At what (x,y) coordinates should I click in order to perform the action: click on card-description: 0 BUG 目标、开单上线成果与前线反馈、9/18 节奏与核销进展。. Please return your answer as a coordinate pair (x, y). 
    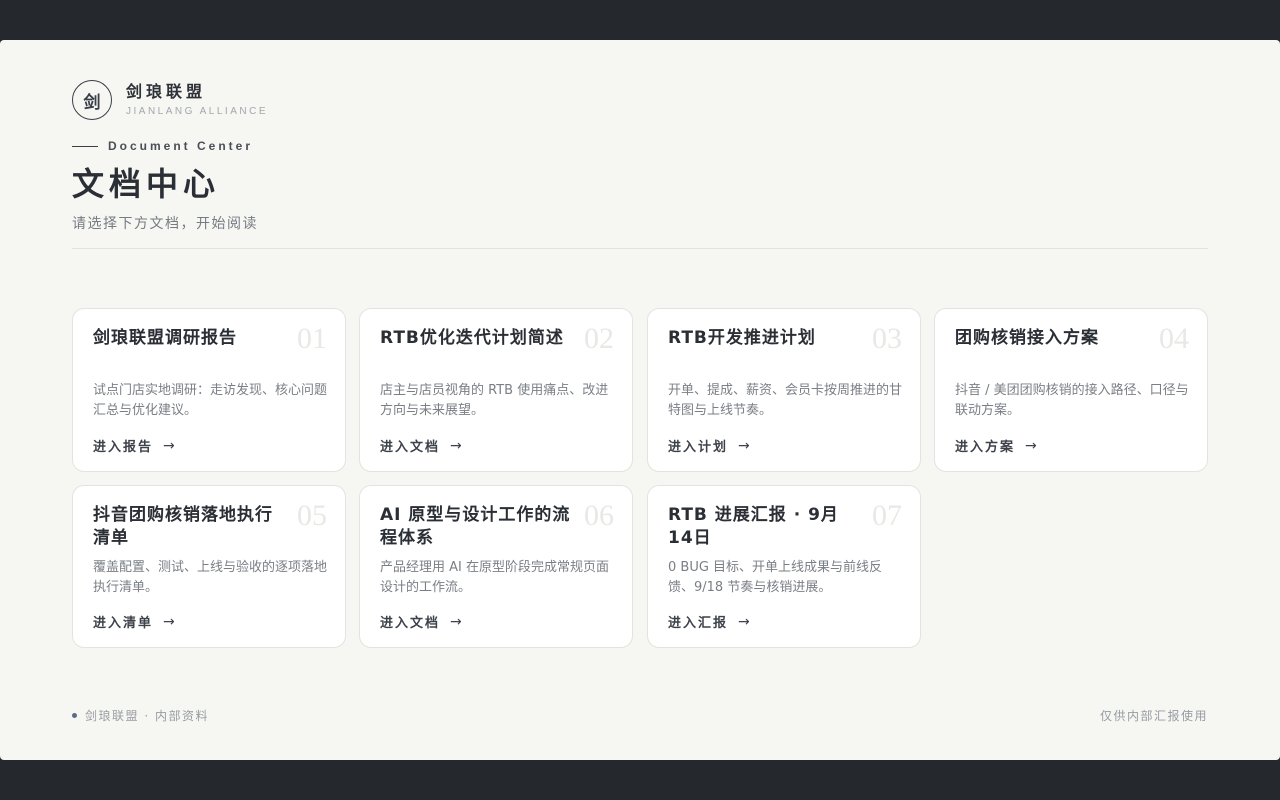
    Looking at the image, I should click on (775, 577).